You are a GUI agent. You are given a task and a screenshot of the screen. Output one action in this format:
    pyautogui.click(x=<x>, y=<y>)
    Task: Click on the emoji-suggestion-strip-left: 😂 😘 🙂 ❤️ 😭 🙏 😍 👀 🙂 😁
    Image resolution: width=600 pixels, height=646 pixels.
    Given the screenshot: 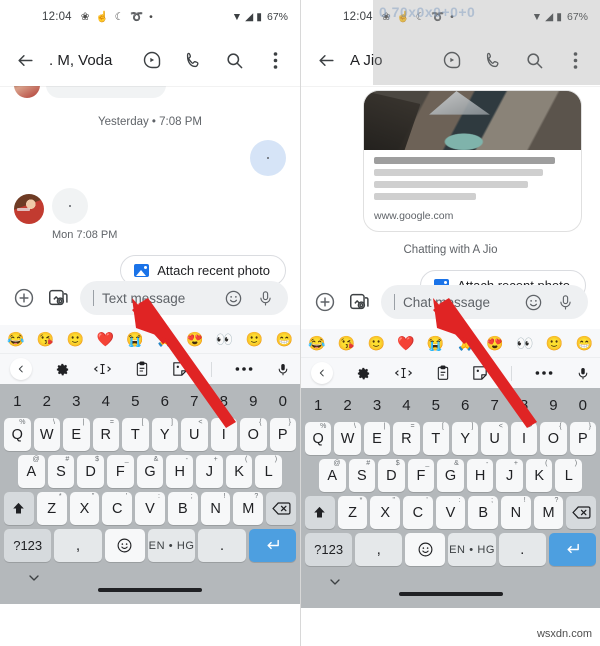 What is the action you would take?
    pyautogui.click(x=150, y=339)
    